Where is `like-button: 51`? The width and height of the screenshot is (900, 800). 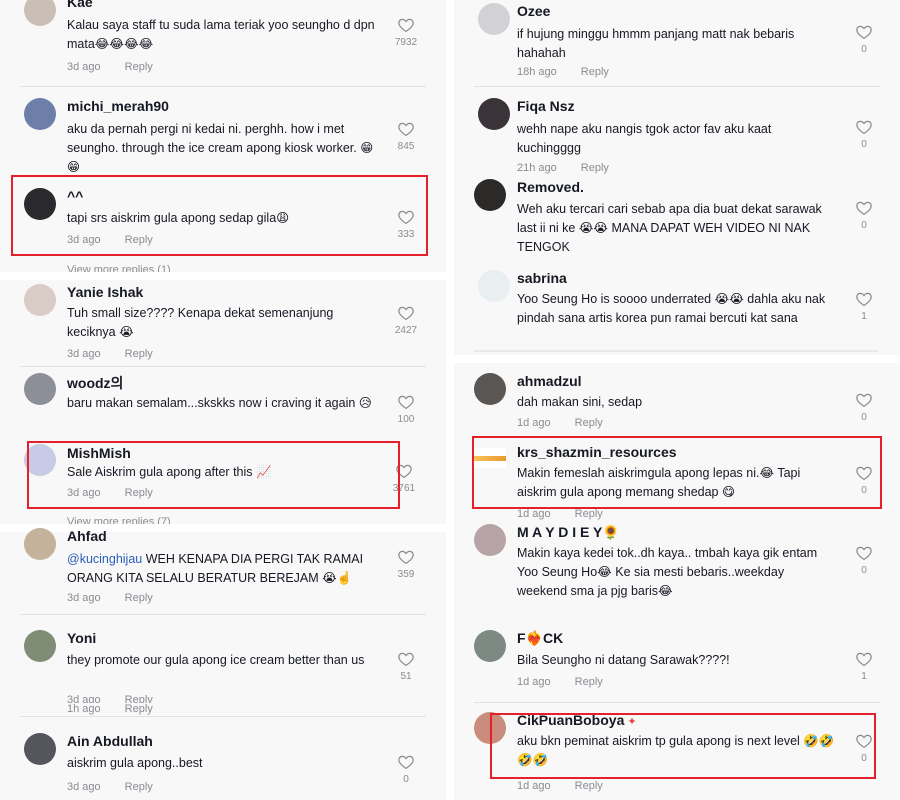 like-button: 51 is located at coordinates (406, 666).